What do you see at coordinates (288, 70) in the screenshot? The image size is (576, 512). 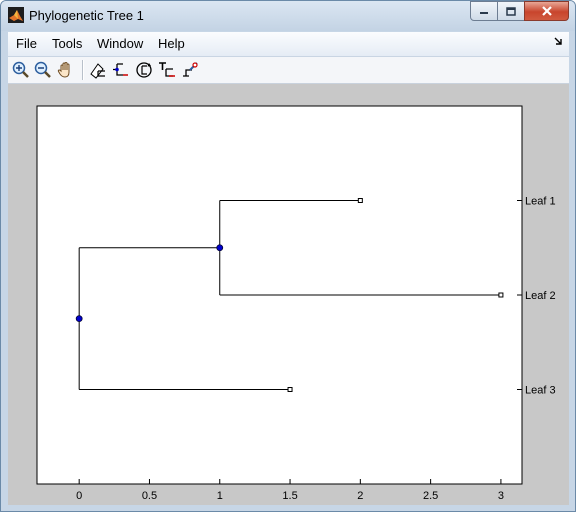 I see `toolbar` at bounding box center [288, 70].